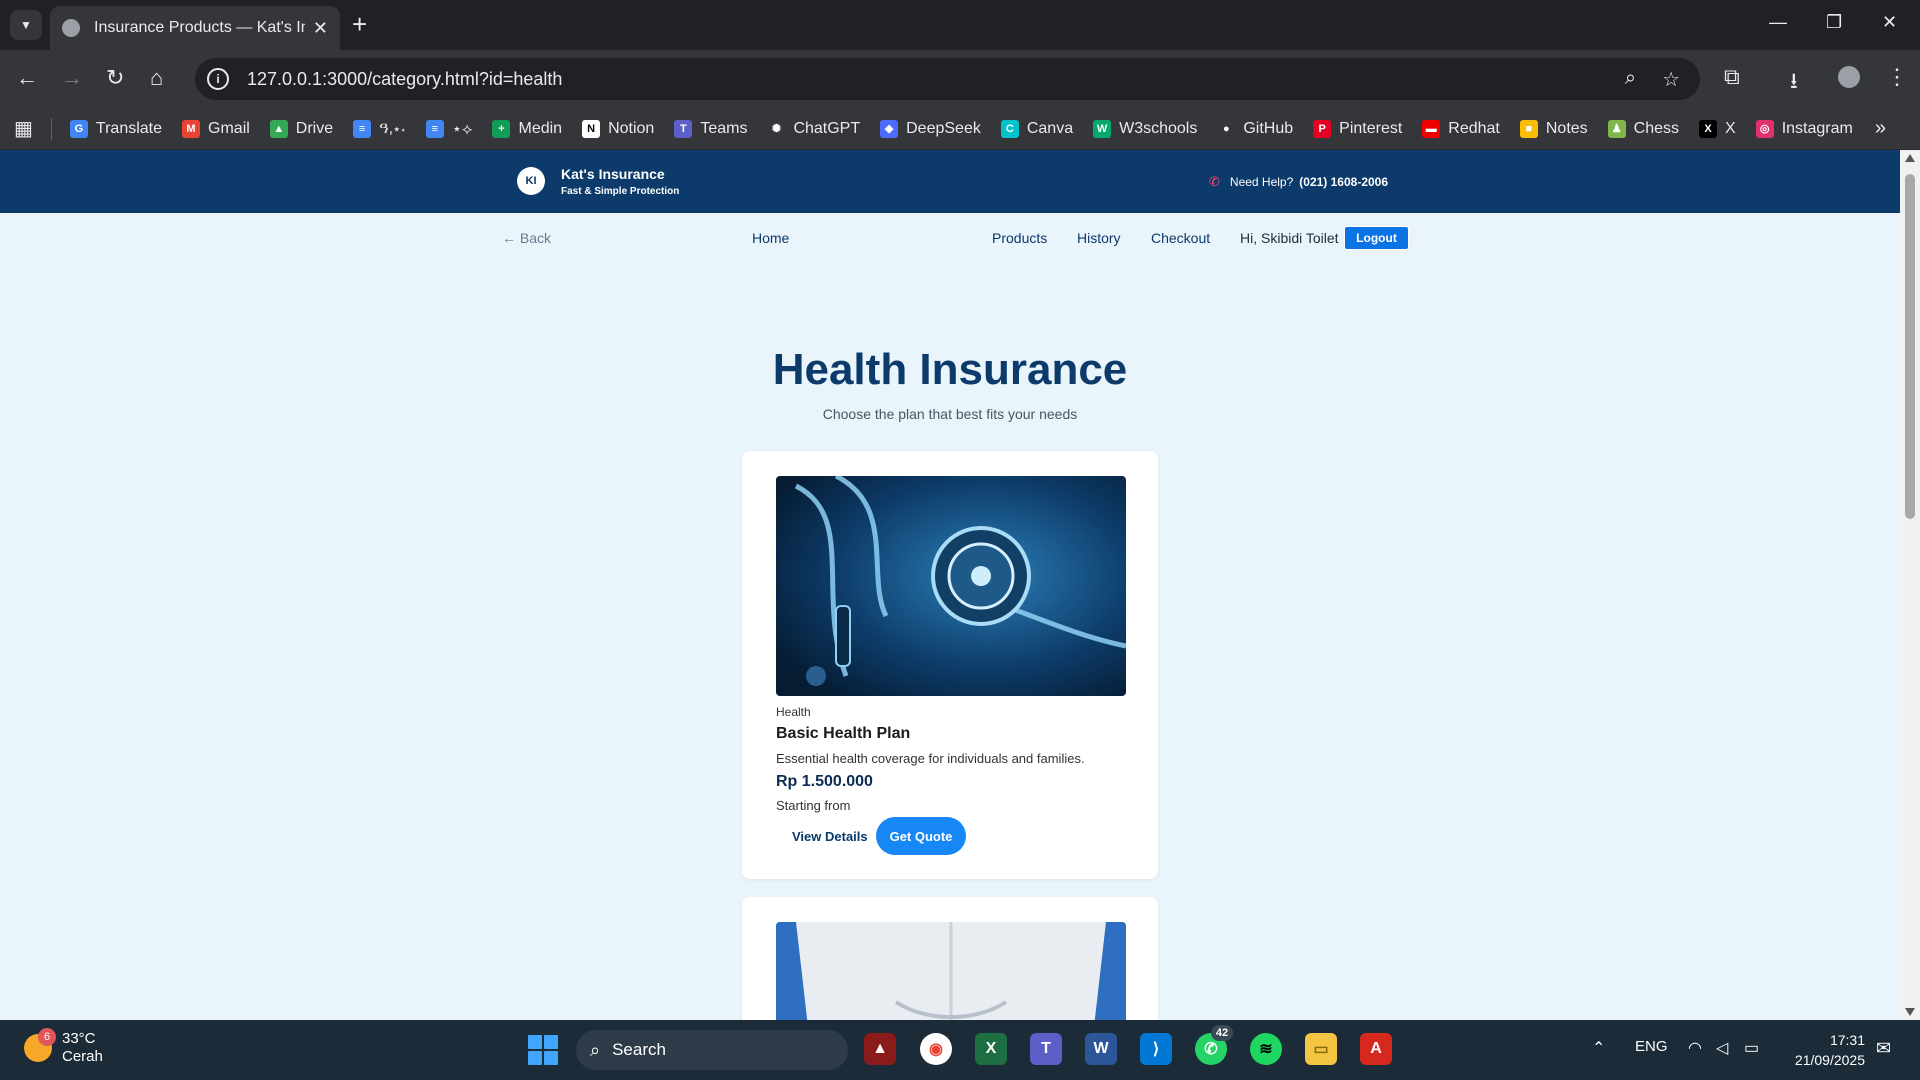 The height and width of the screenshot is (1080, 1920). What do you see at coordinates (199, 27) in the screenshot?
I see `tab-title: Insurance Products — Kat's Insu` at bounding box center [199, 27].